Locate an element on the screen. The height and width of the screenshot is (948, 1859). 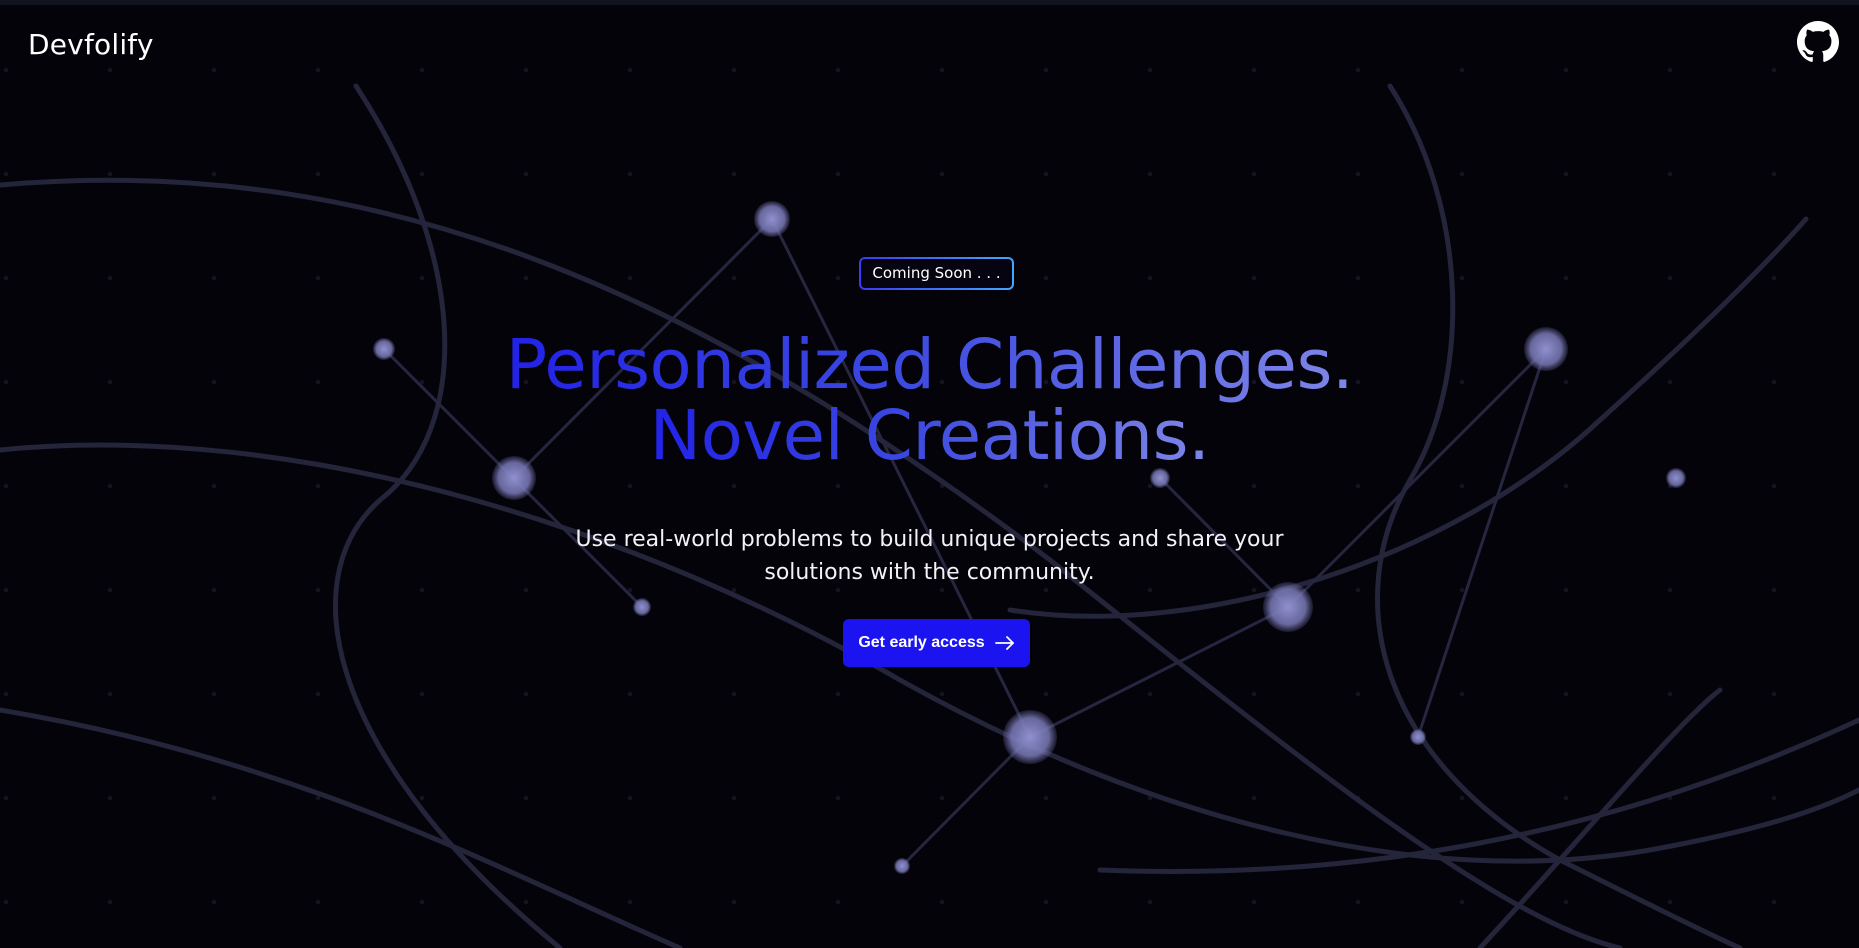
headline-line-2: Novel Creations. is located at coordinates (929, 436).